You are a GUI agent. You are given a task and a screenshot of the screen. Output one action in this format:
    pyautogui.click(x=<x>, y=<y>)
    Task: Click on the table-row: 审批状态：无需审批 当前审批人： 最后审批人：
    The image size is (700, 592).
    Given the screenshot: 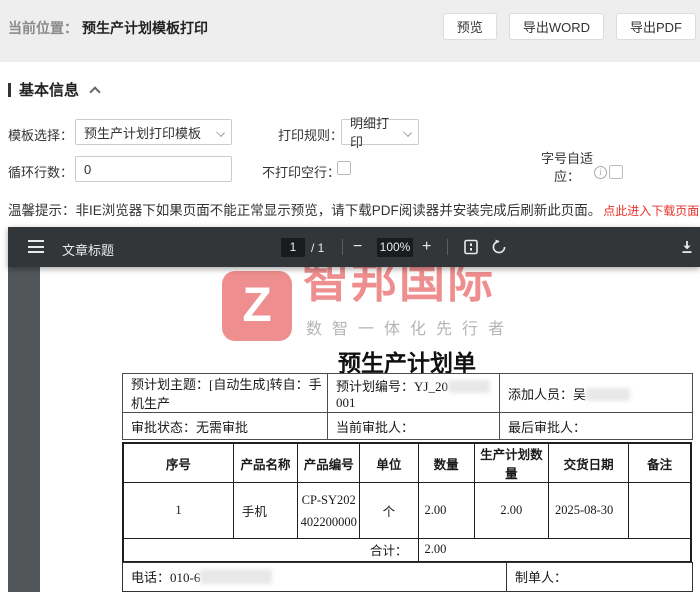 What is the action you would take?
    pyautogui.click(x=407, y=426)
    